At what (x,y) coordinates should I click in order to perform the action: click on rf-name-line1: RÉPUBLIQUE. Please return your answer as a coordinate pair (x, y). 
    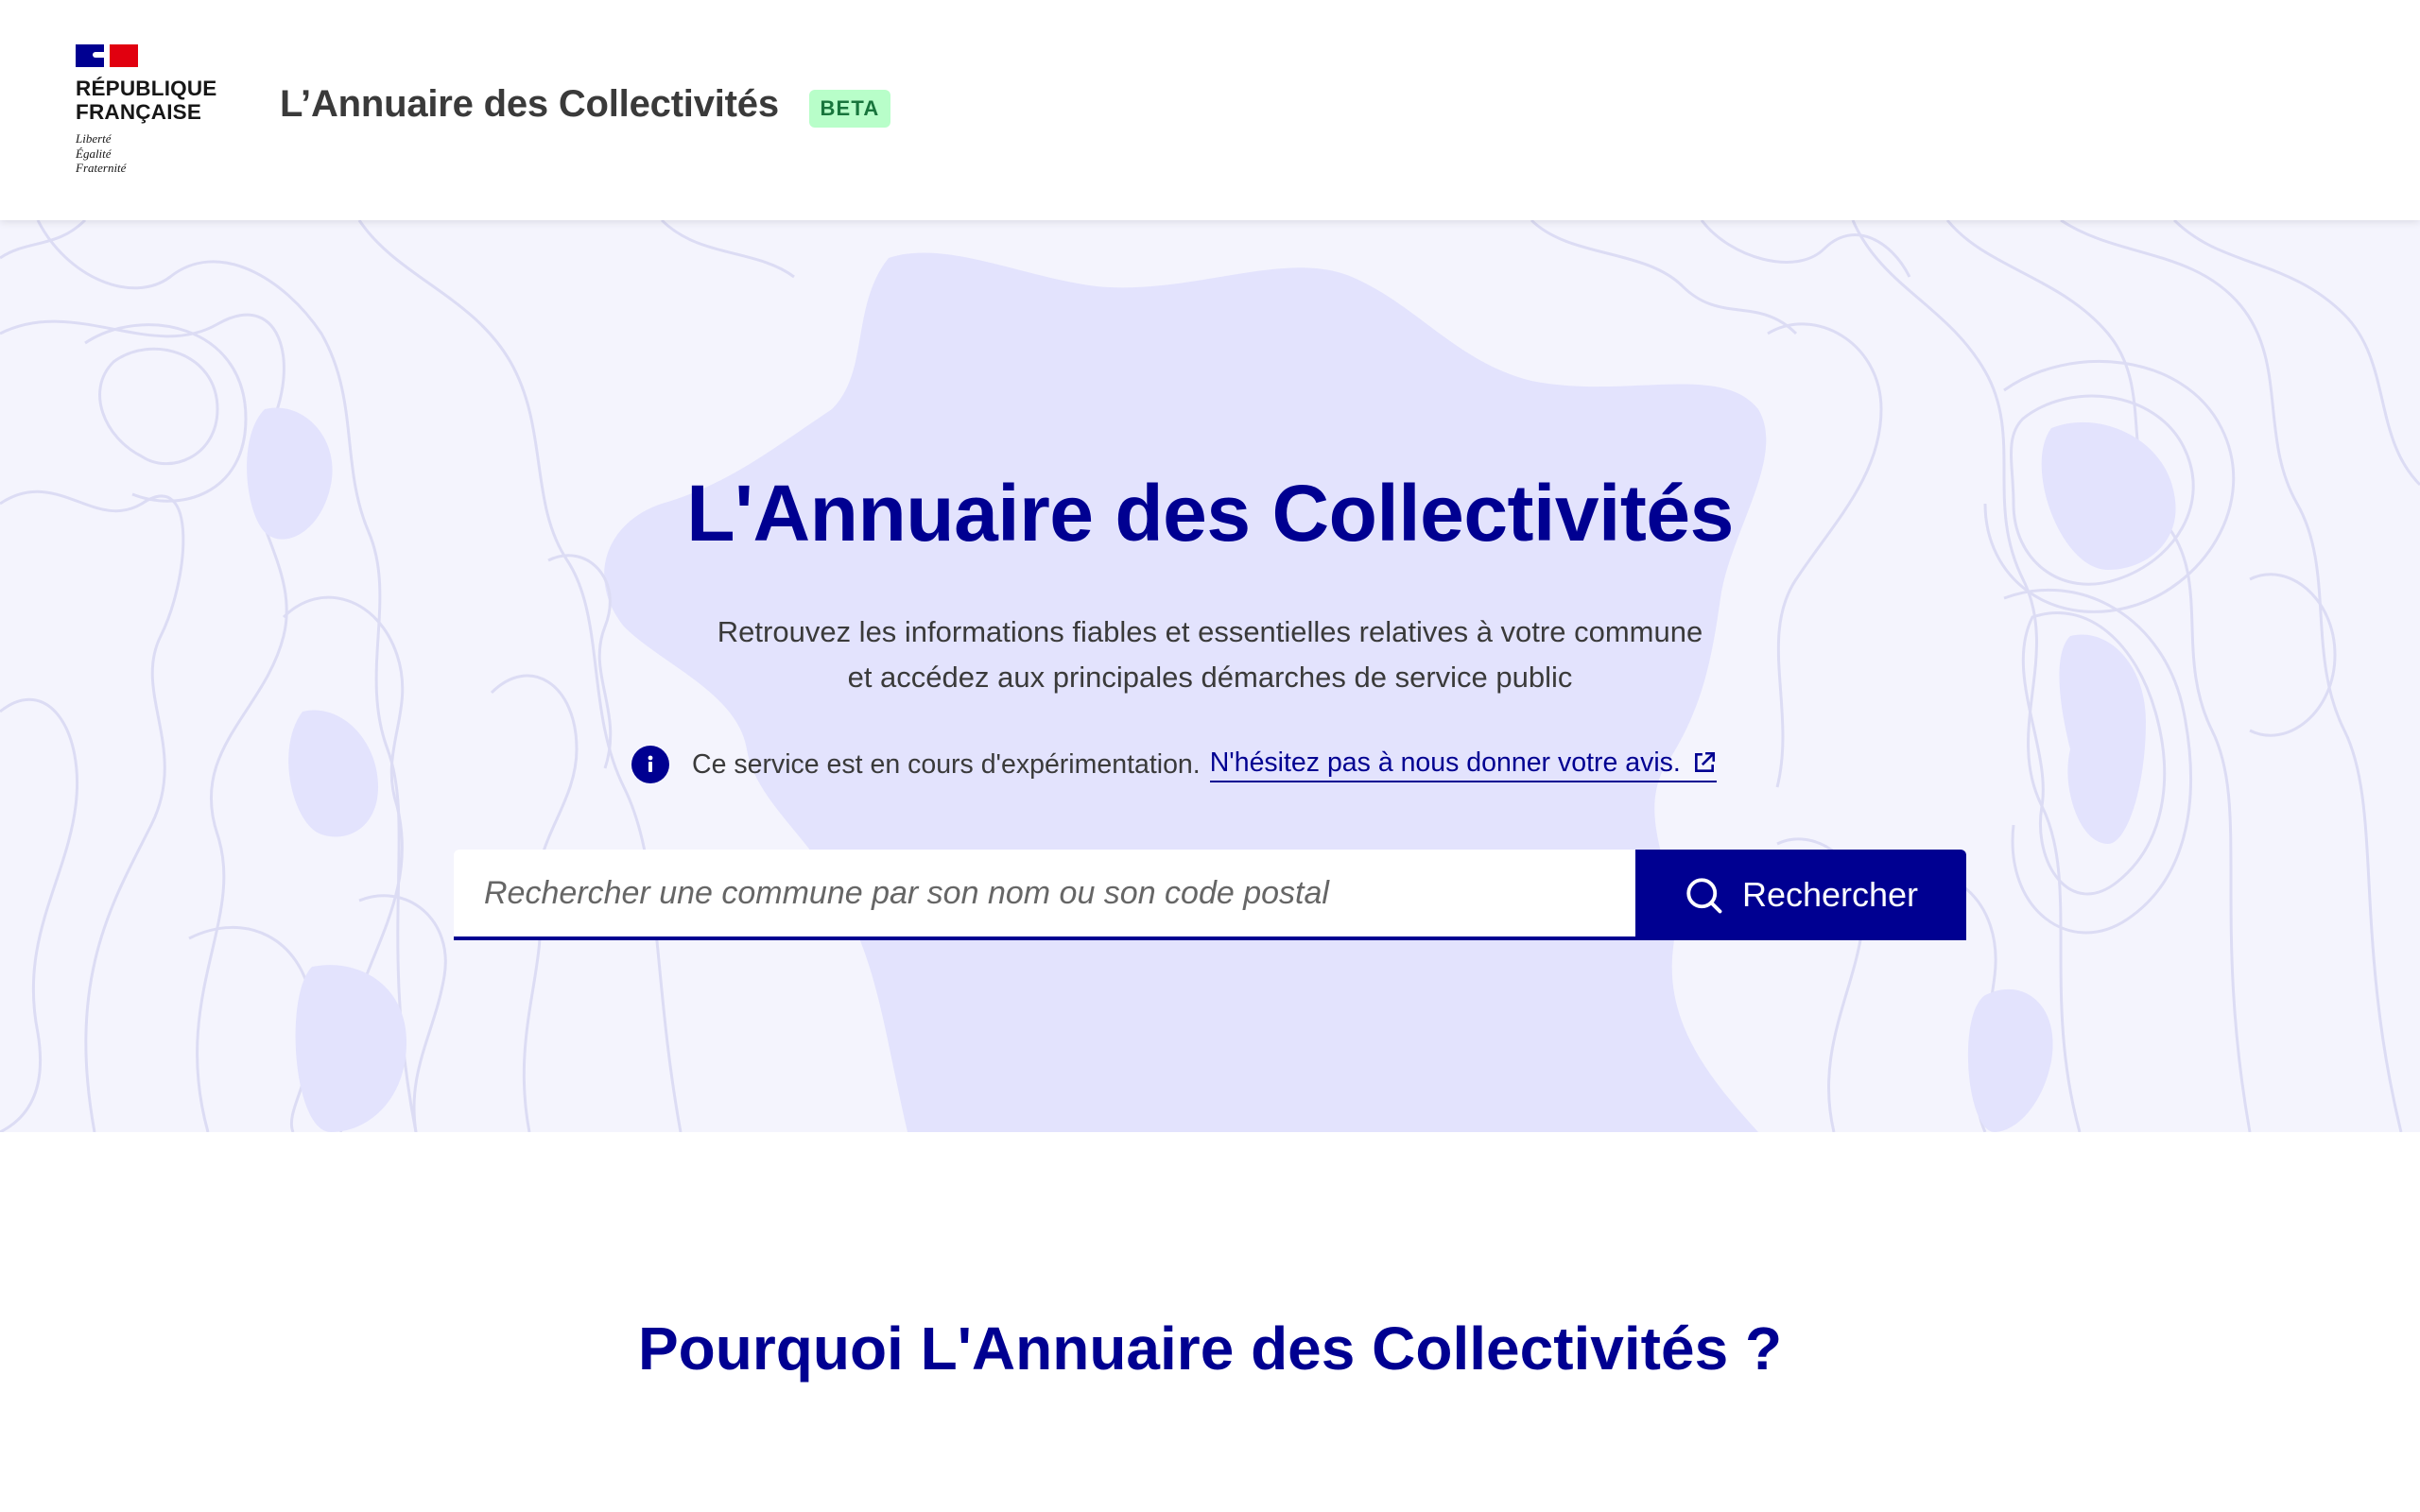
    Looking at the image, I should click on (146, 88).